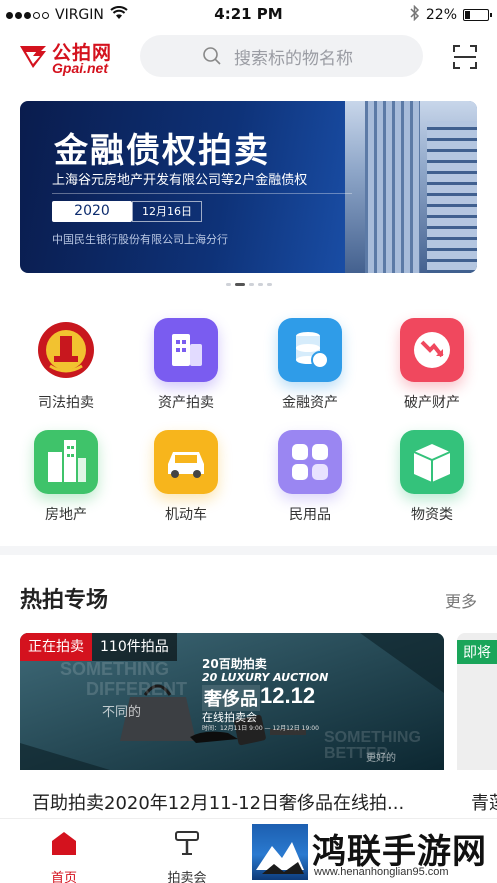 The height and width of the screenshot is (883, 497). I want to click on status-bar: VIRGIN 4:21 PM 22%, so click(248, 14).